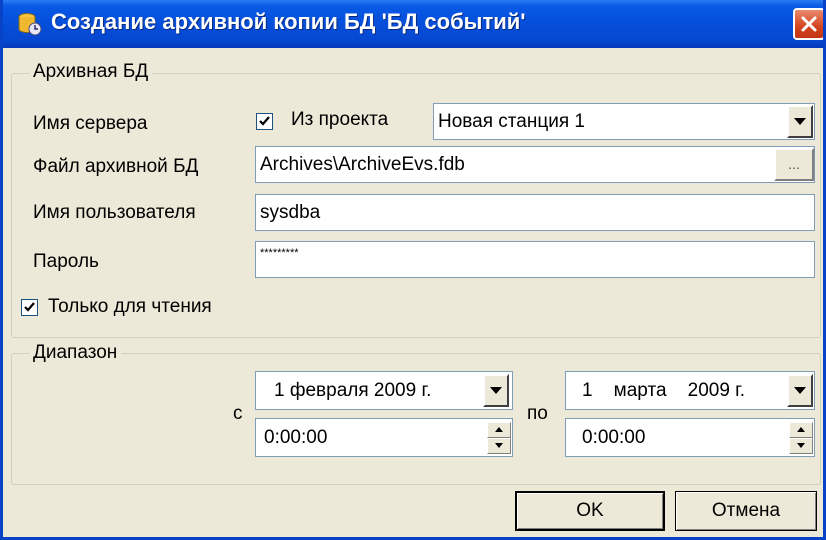  What do you see at coordinates (90, 123) in the screenshot?
I see `server-name-label: Имя сервера` at bounding box center [90, 123].